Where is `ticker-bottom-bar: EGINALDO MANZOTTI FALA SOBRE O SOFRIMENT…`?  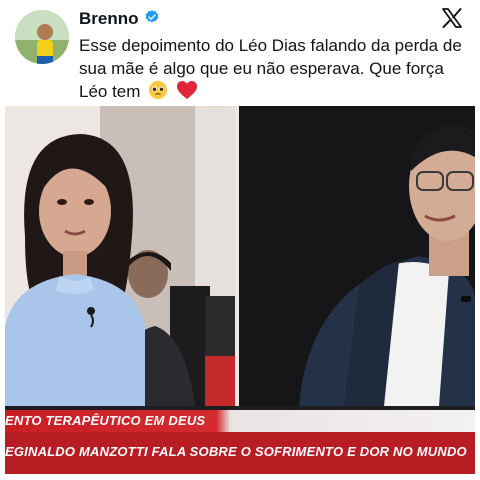 ticker-bottom-bar: EGINALDO MANZOTTI FALA SOBRE O SOFRIMENT… is located at coordinates (240, 453).